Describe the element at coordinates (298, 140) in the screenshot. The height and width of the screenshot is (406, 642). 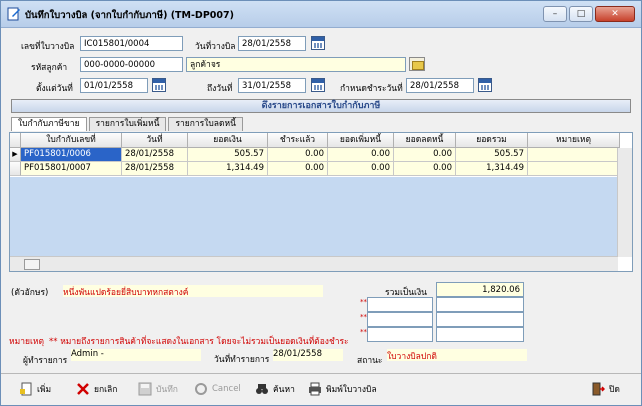
I see `column-header: ชำระแล้ว` at that location.